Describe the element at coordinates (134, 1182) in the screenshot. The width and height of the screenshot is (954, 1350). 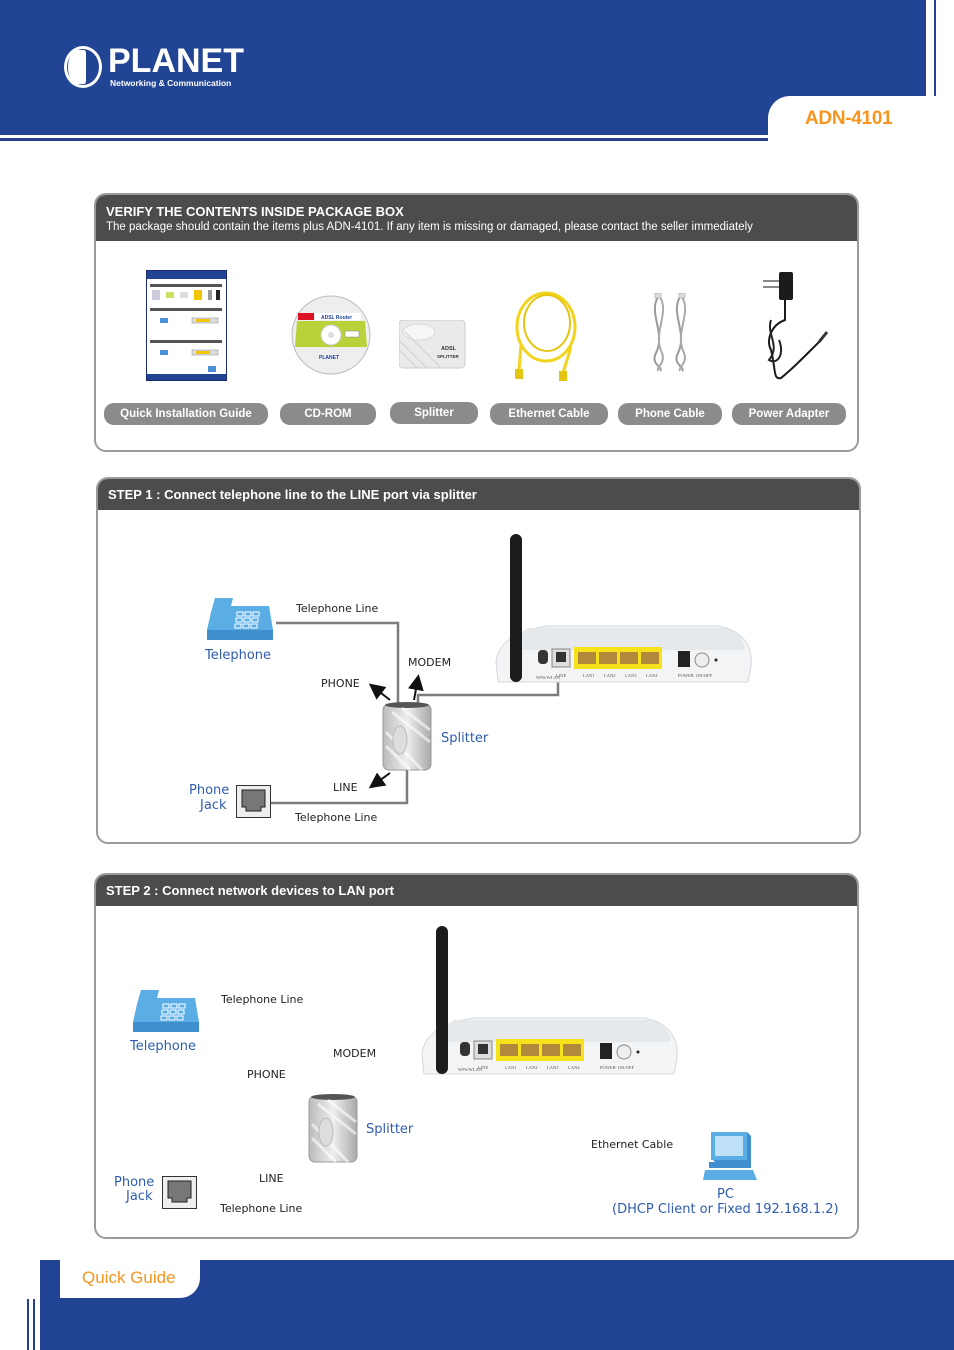
I see `step2-phone-jack-label-1: Phone` at that location.